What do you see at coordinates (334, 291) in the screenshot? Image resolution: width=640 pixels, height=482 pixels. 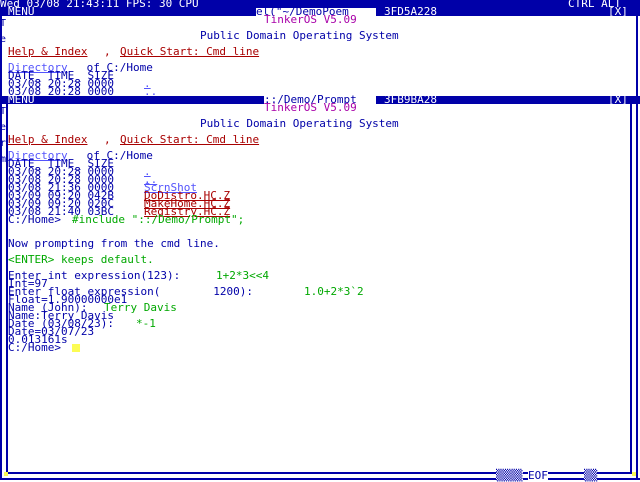 I see `float-input: 1.0+2*3`2` at bounding box center [334, 291].